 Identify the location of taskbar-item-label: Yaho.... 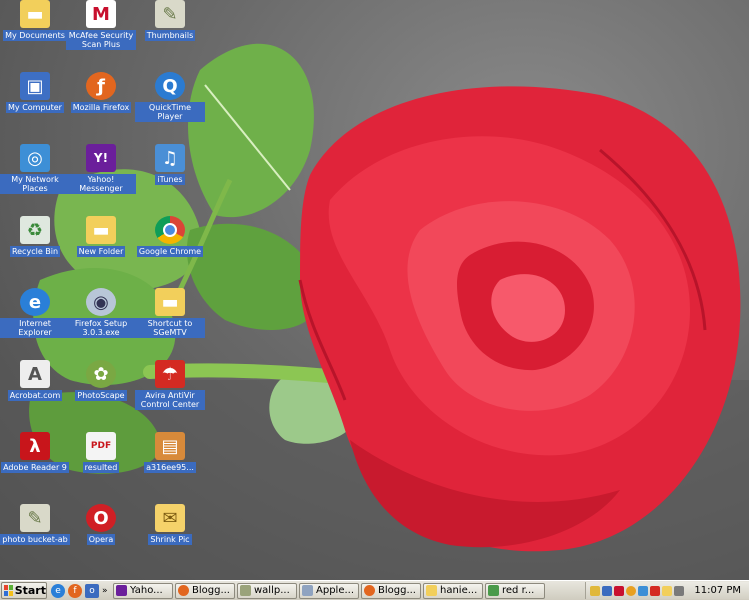
(146, 590).